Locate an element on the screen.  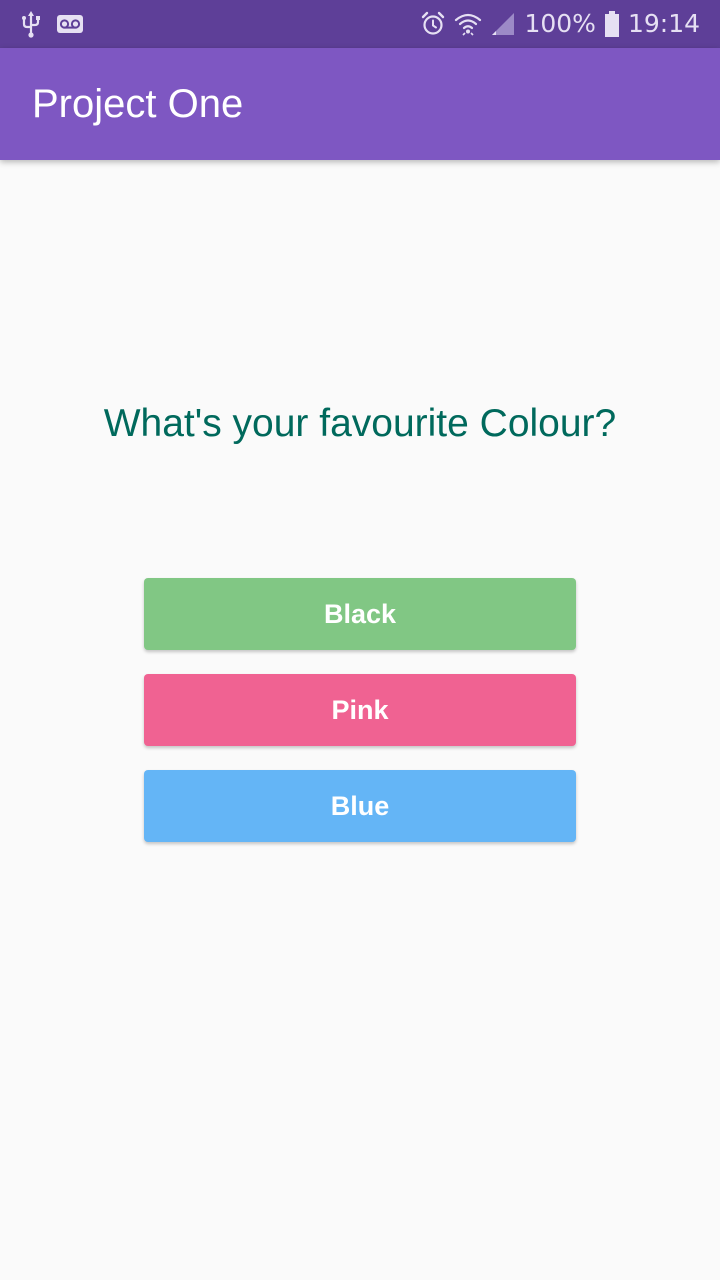
question-text: What's your favourite Colour? is located at coordinates (360, 423).